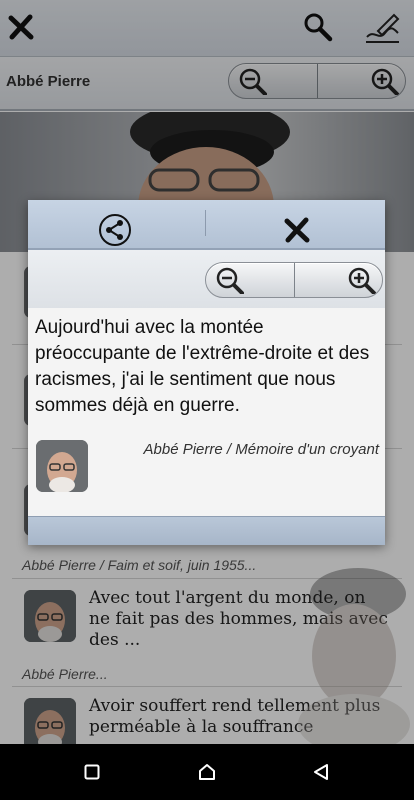  What do you see at coordinates (297, 230) in the screenshot?
I see `close-icon` at bounding box center [297, 230].